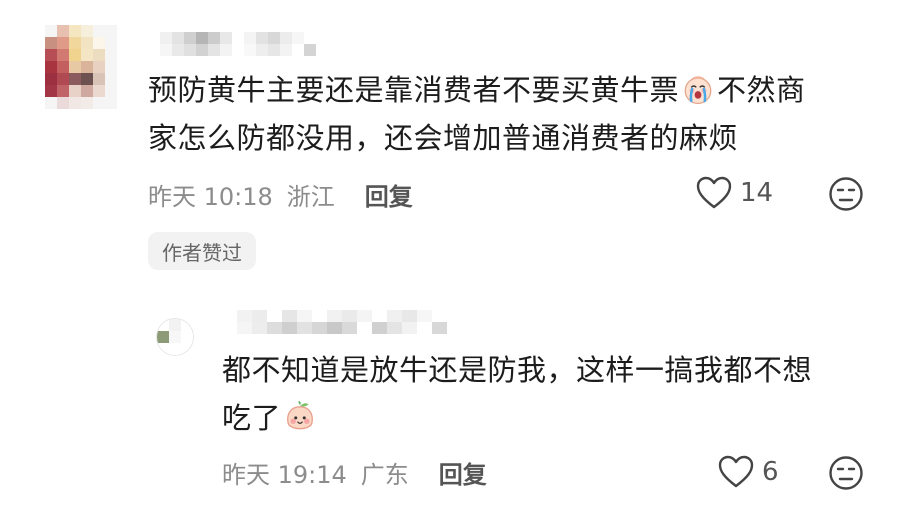 The height and width of the screenshot is (506, 900). I want to click on author-liked-badge: 作者赞过, so click(202, 251).